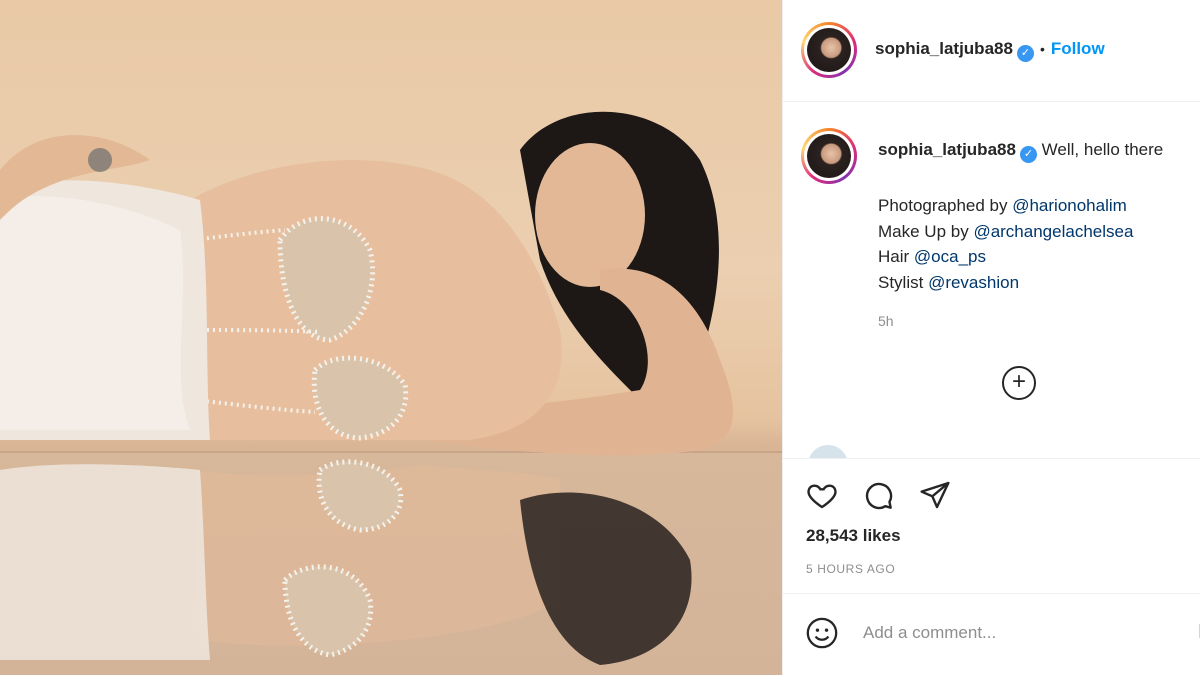 This screenshot has height=675, width=1200. What do you see at coordinates (829, 156) in the screenshot?
I see `caption-avatar` at bounding box center [829, 156].